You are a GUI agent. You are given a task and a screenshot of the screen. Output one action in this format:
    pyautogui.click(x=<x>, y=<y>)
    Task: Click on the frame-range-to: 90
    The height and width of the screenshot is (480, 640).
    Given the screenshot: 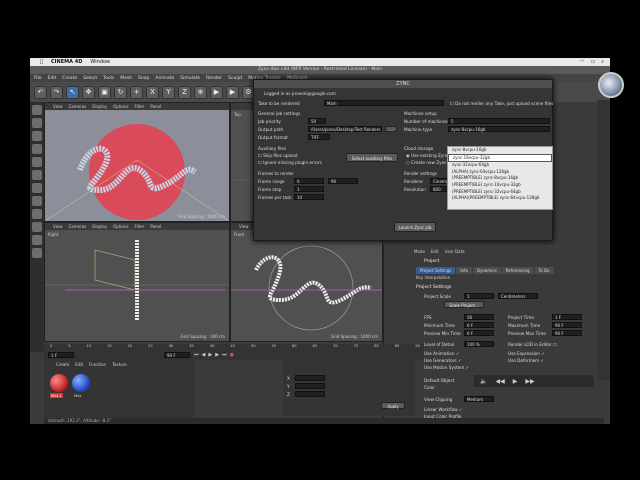 What is the action you would take?
    pyautogui.click(x=343, y=181)
    